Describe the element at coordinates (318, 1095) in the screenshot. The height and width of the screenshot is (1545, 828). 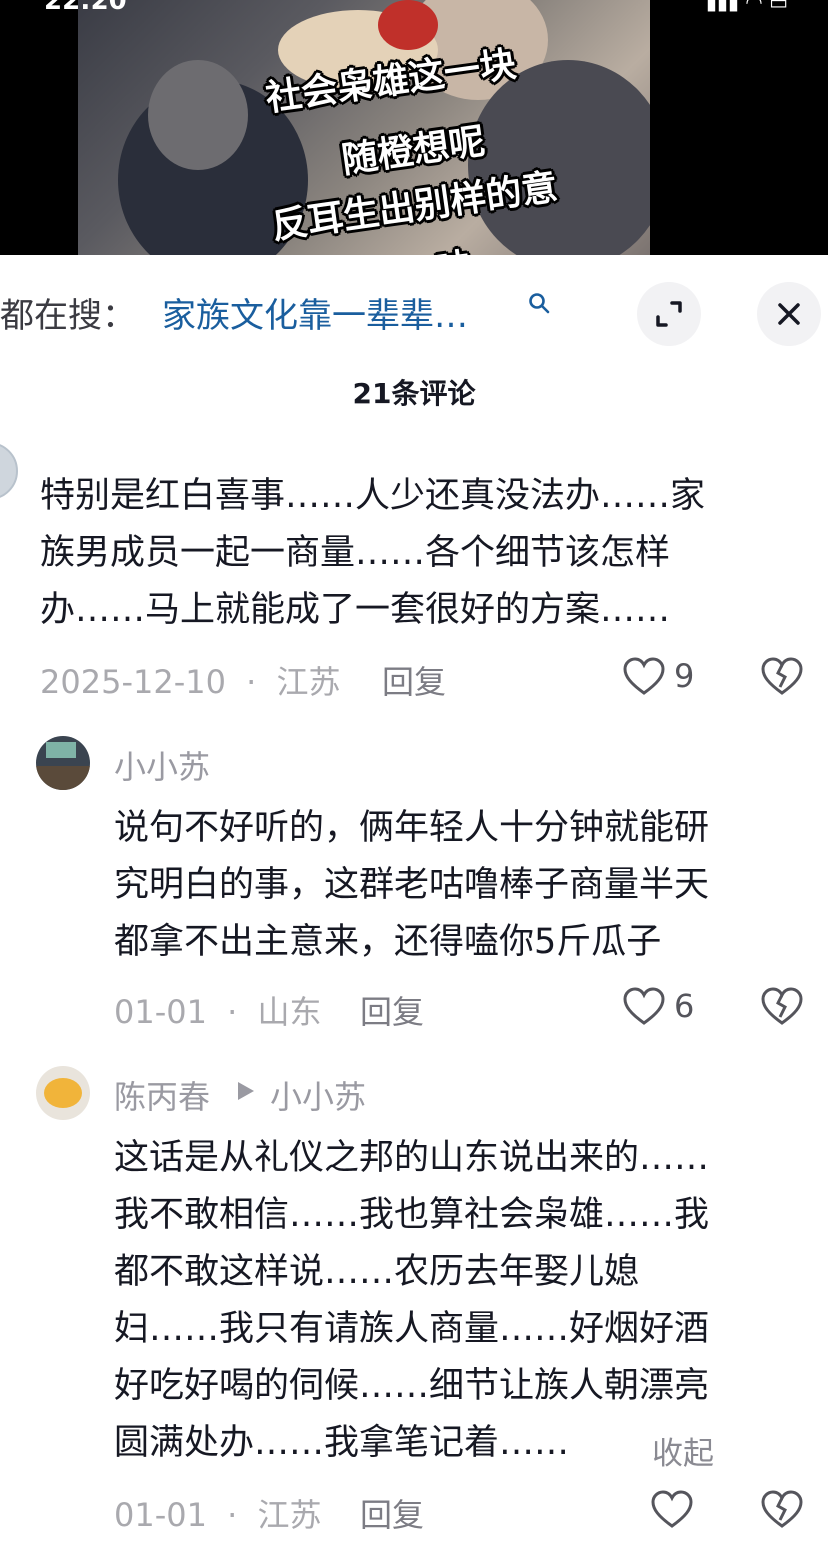
I see `reply-to-username: 小小苏` at that location.